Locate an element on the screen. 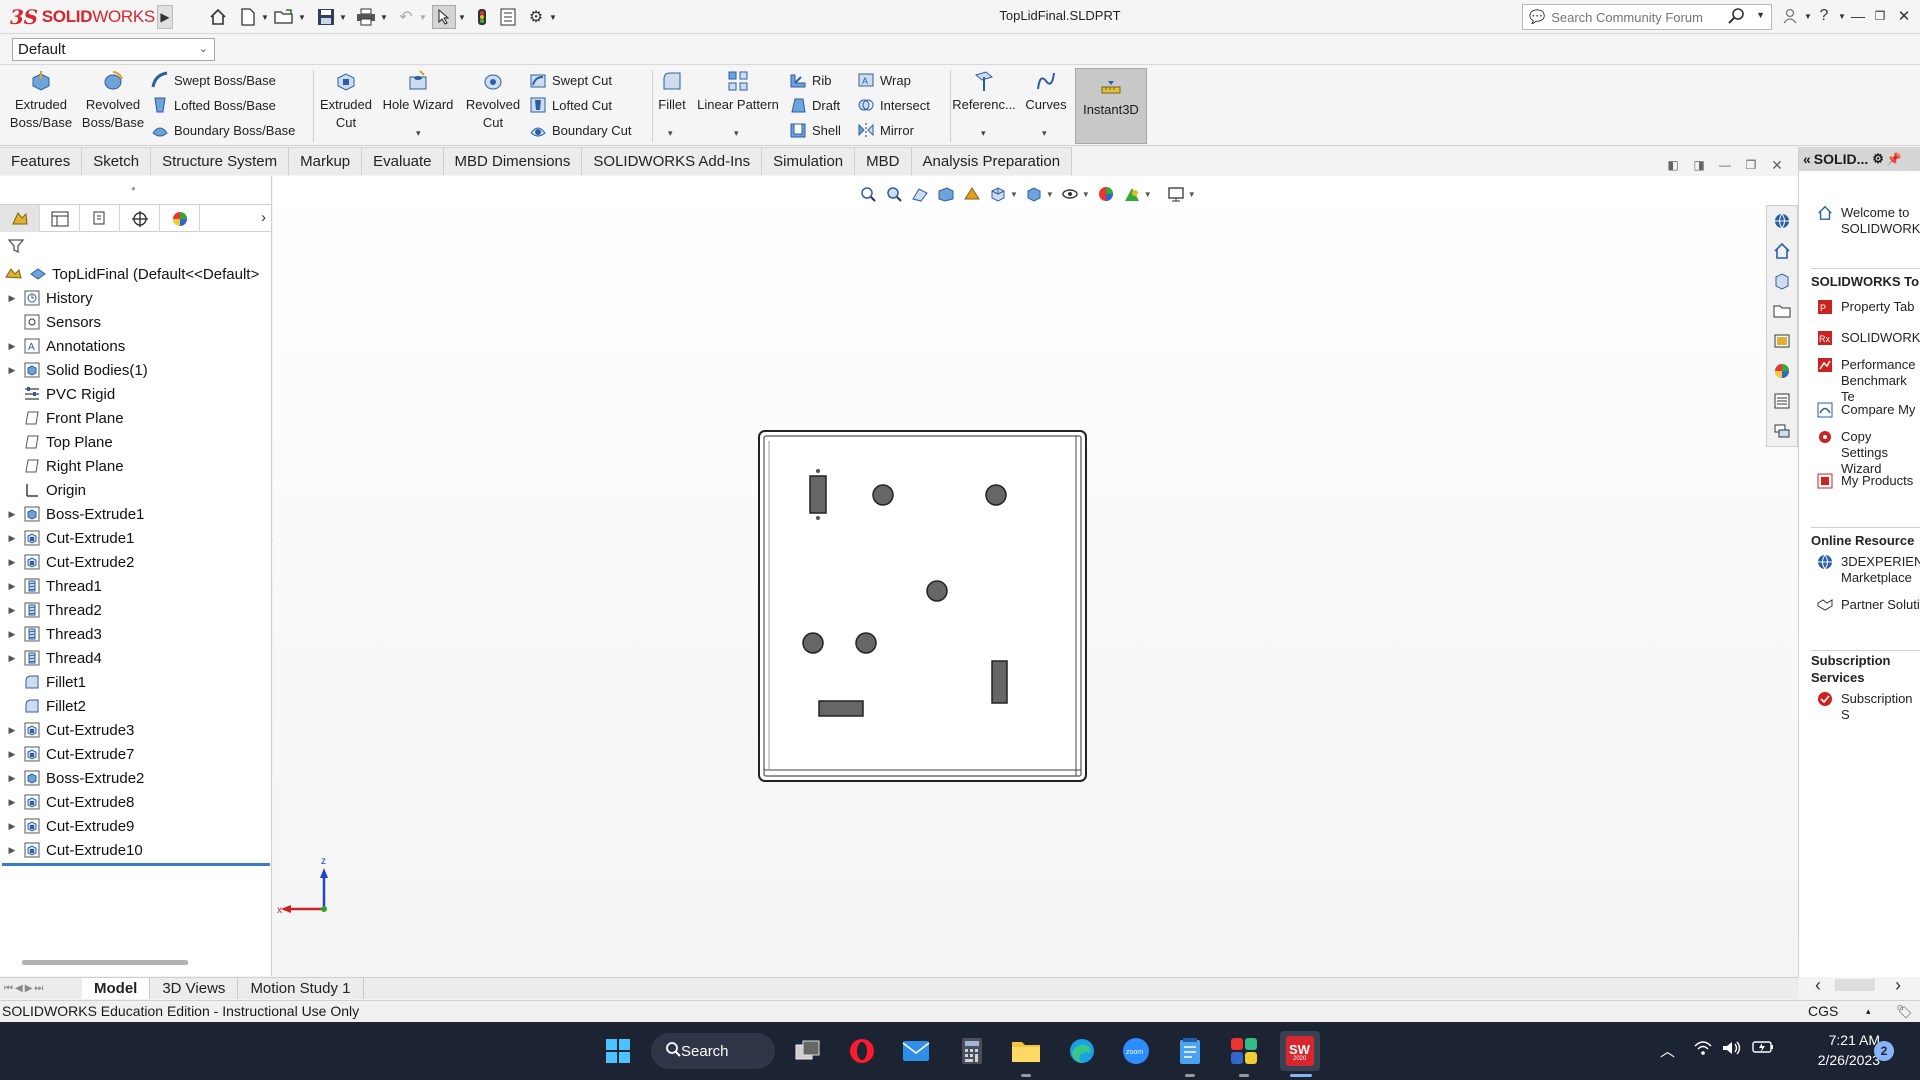 This screenshot has width=1920, height=1080. section-view-icon is located at coordinates (946, 194).